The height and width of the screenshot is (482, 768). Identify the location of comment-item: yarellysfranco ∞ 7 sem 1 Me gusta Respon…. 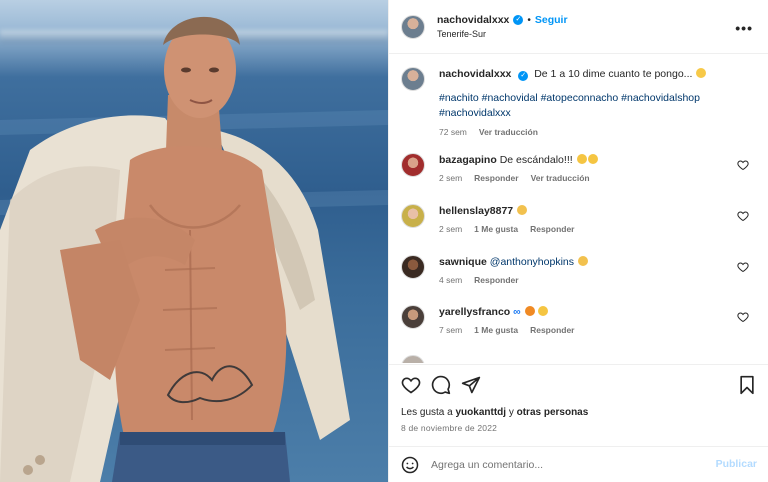
(579, 320).